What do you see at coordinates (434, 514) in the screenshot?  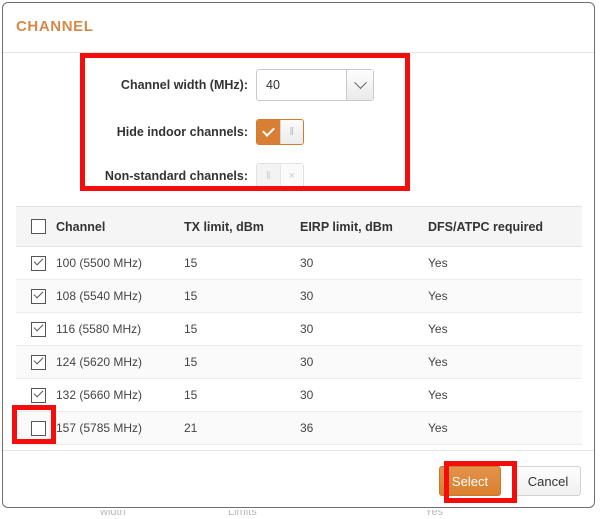 I see `background-fragment-3: Yes` at bounding box center [434, 514].